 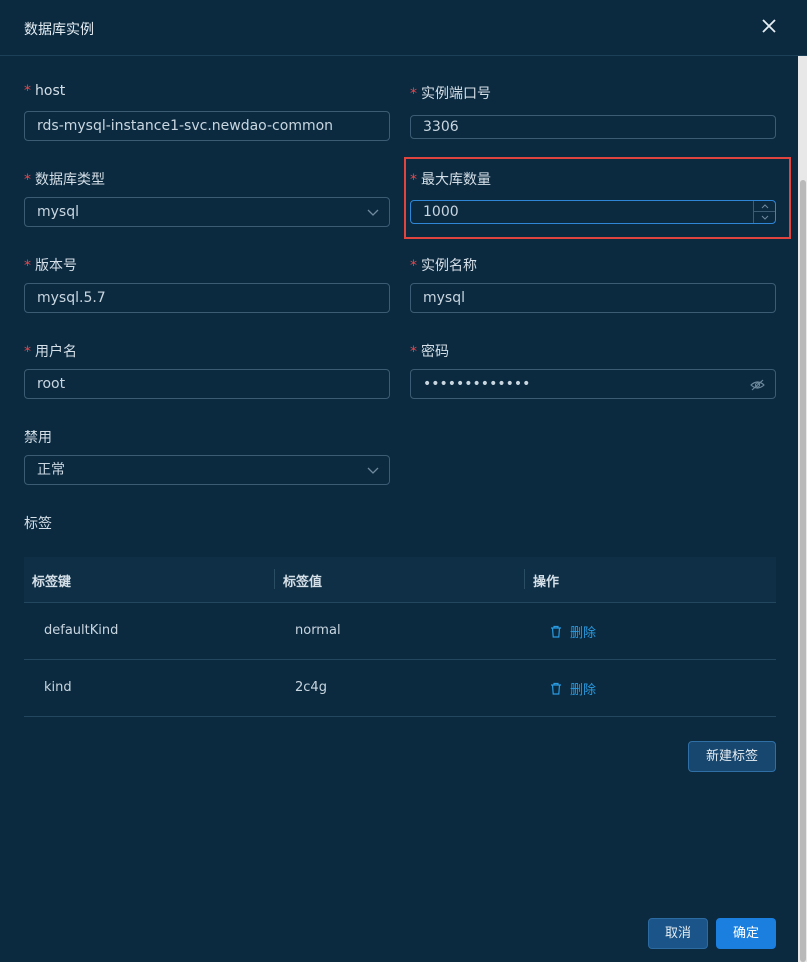 What do you see at coordinates (81, 630) in the screenshot?
I see `tag-key: defaultKind` at bounding box center [81, 630].